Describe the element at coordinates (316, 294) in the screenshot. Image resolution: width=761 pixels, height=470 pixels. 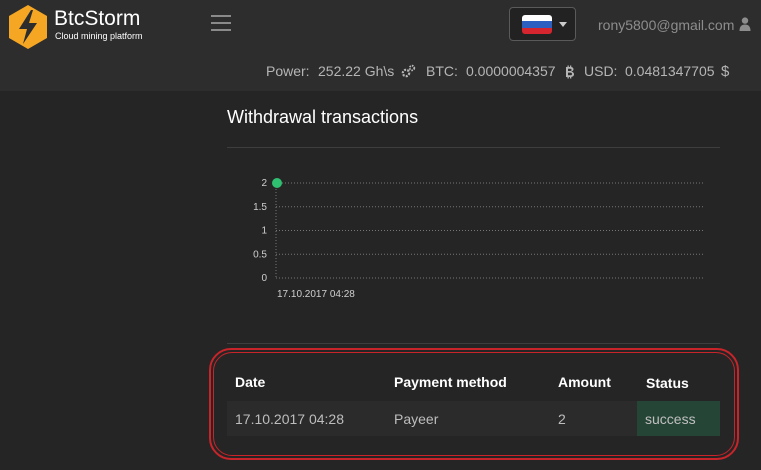
I see `chart-x-tick-label: 17.10.2017 04:28` at that location.